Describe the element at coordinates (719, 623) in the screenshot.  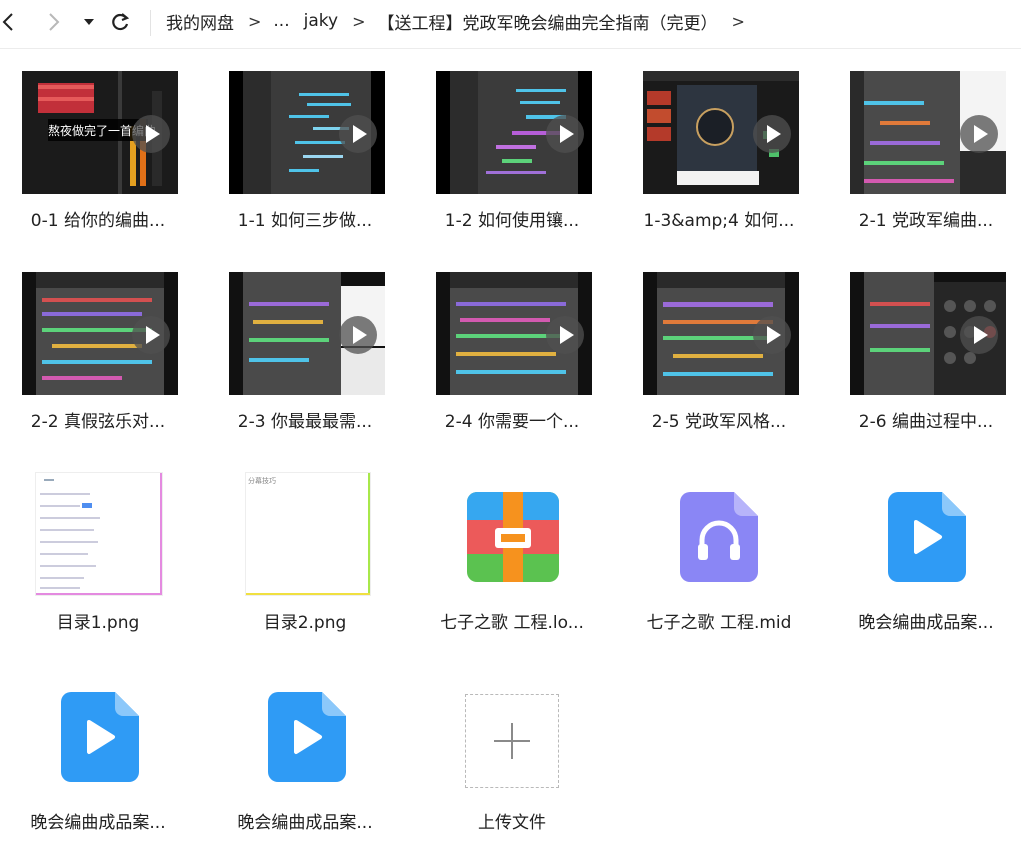
I see `file-name: 七子之歌 工程.mid` at that location.